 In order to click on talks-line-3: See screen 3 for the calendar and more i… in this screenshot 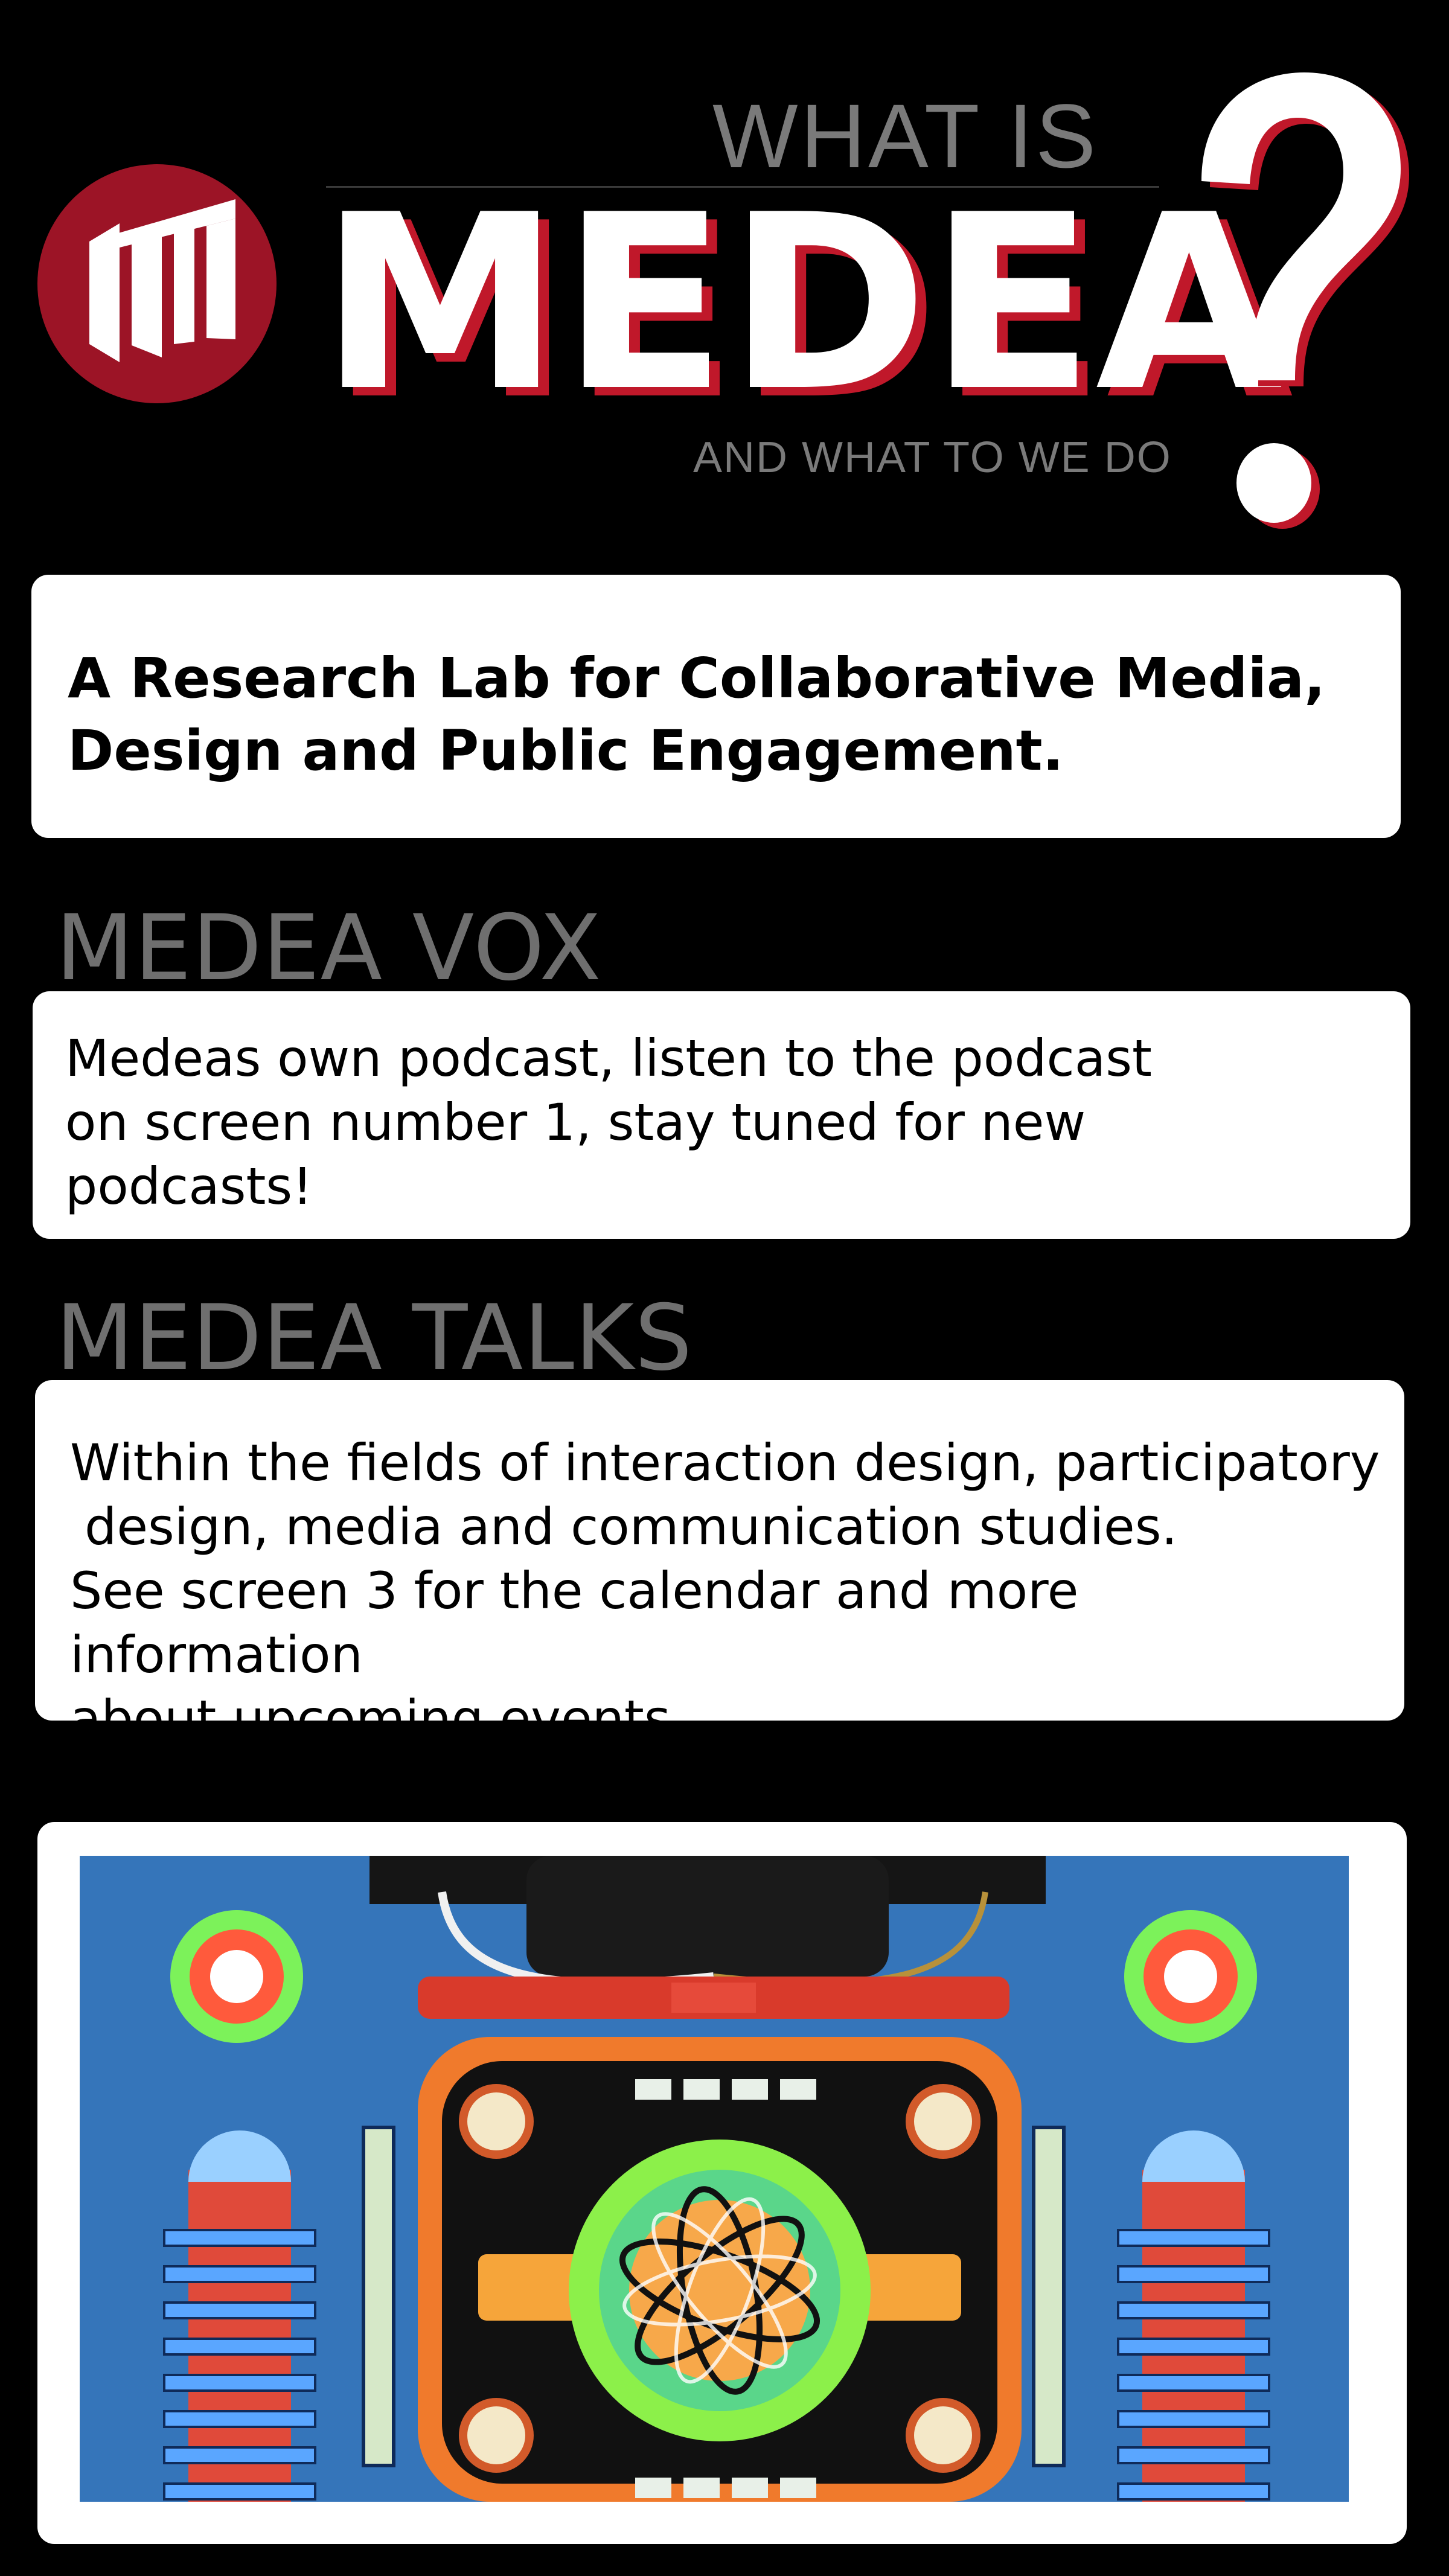, I will do `click(575, 1623)`.